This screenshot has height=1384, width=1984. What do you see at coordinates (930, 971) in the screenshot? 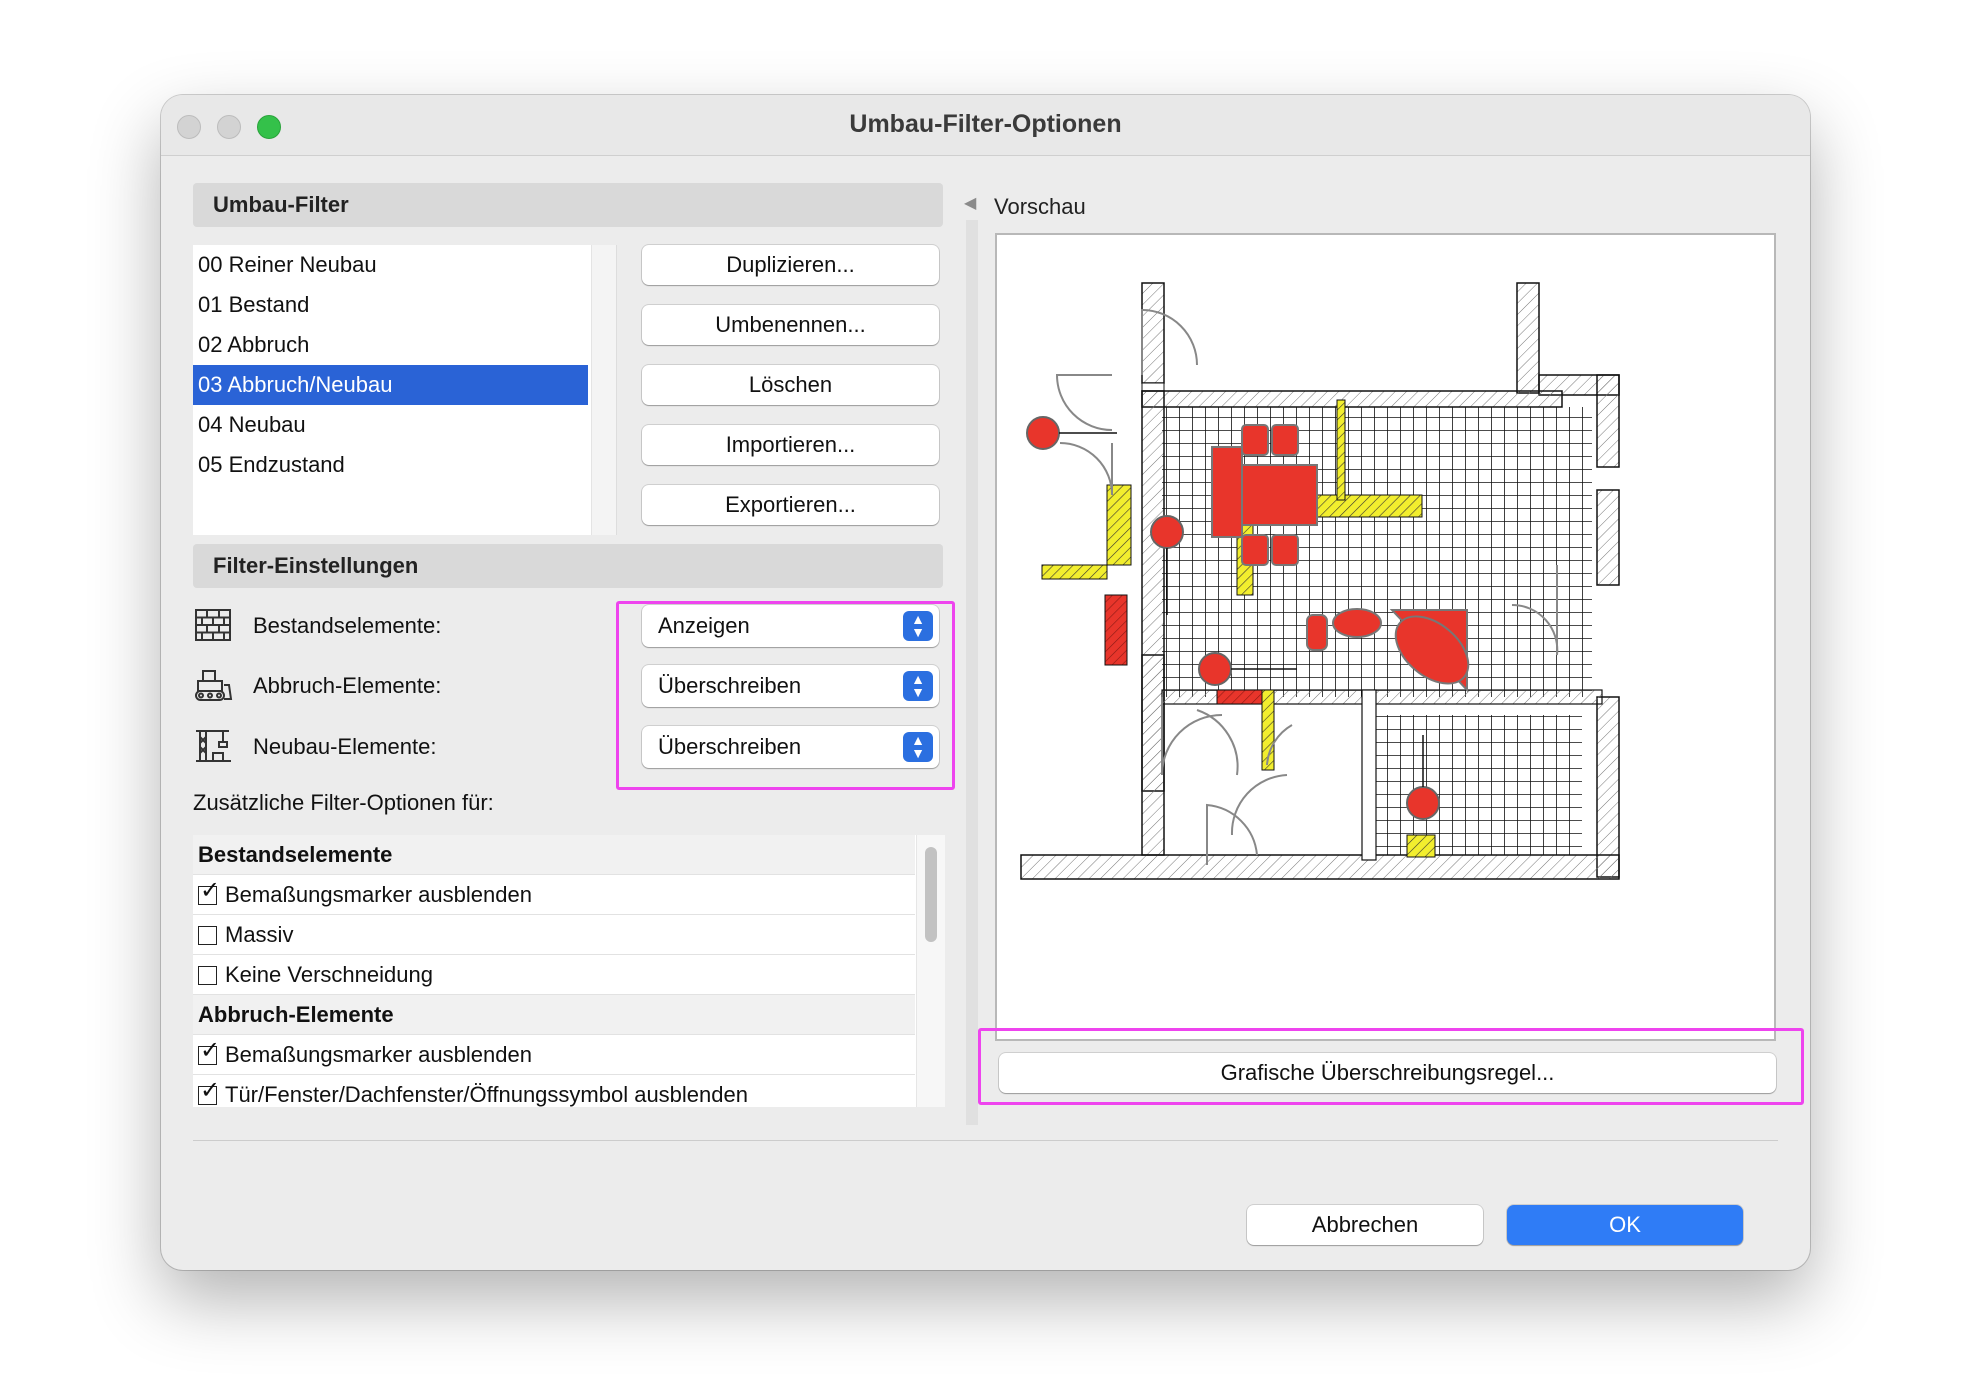
I see `options-scrollbar` at bounding box center [930, 971].